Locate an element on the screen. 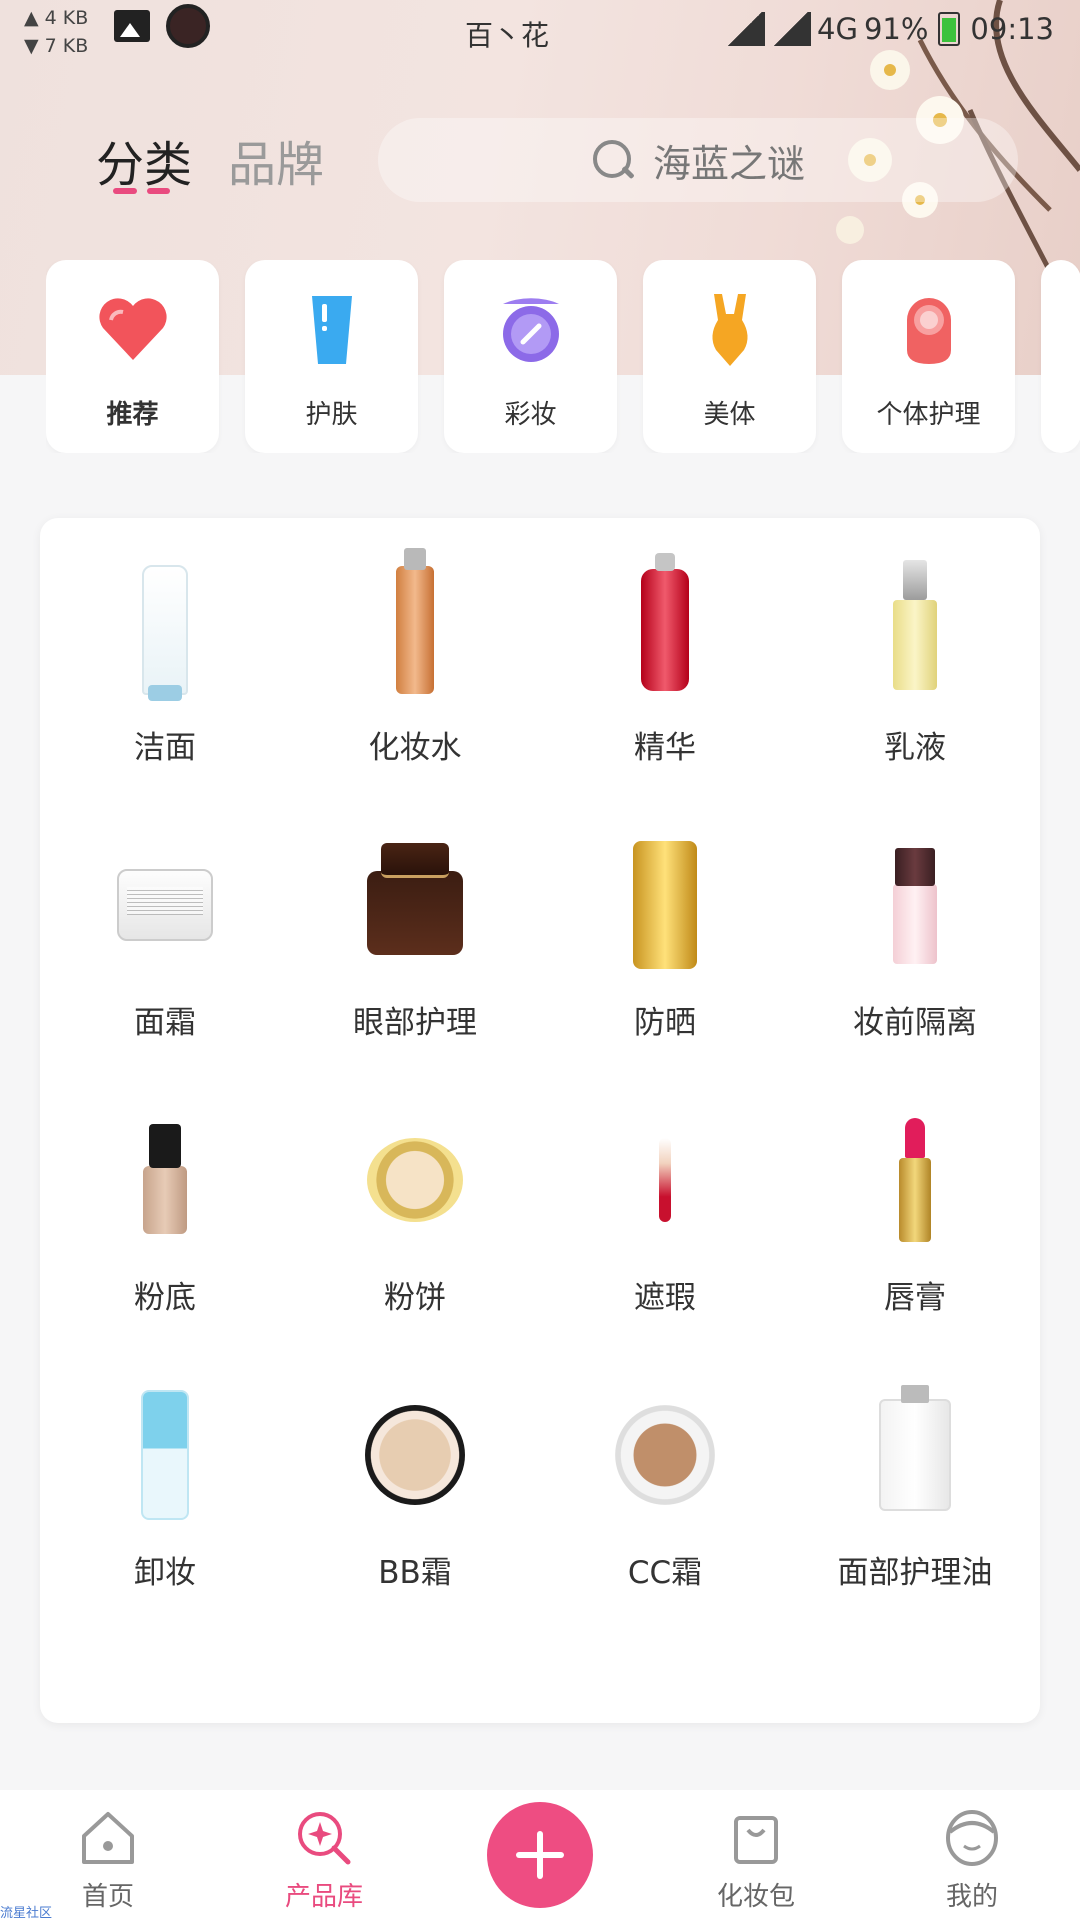  compact-icon is located at coordinates (531, 330).